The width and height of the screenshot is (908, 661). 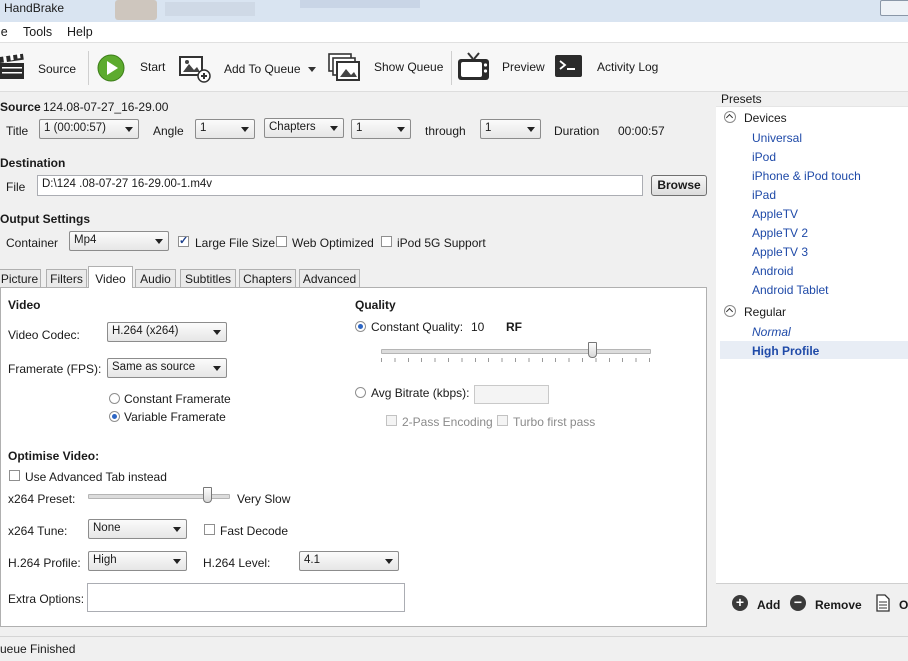 What do you see at coordinates (764, 157) in the screenshot?
I see `preset-device-item: iPod` at bounding box center [764, 157].